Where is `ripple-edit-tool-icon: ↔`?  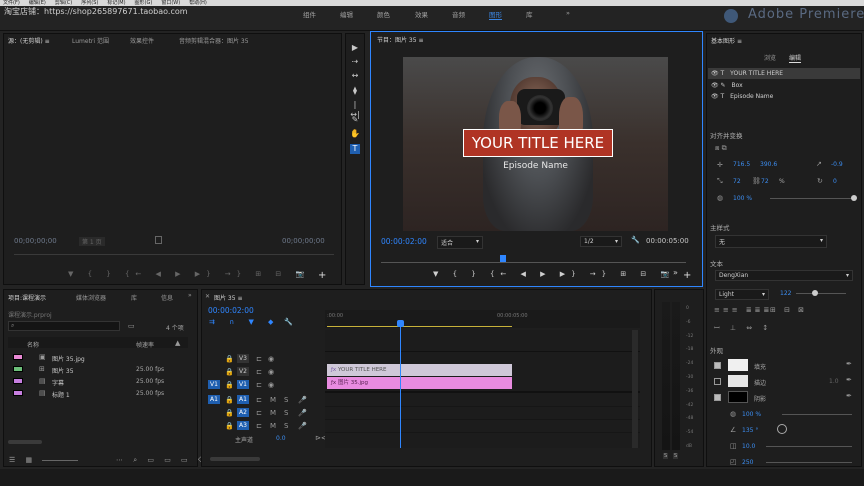
ripple-edit-tool-icon: ↔ is located at coordinates (355, 76).